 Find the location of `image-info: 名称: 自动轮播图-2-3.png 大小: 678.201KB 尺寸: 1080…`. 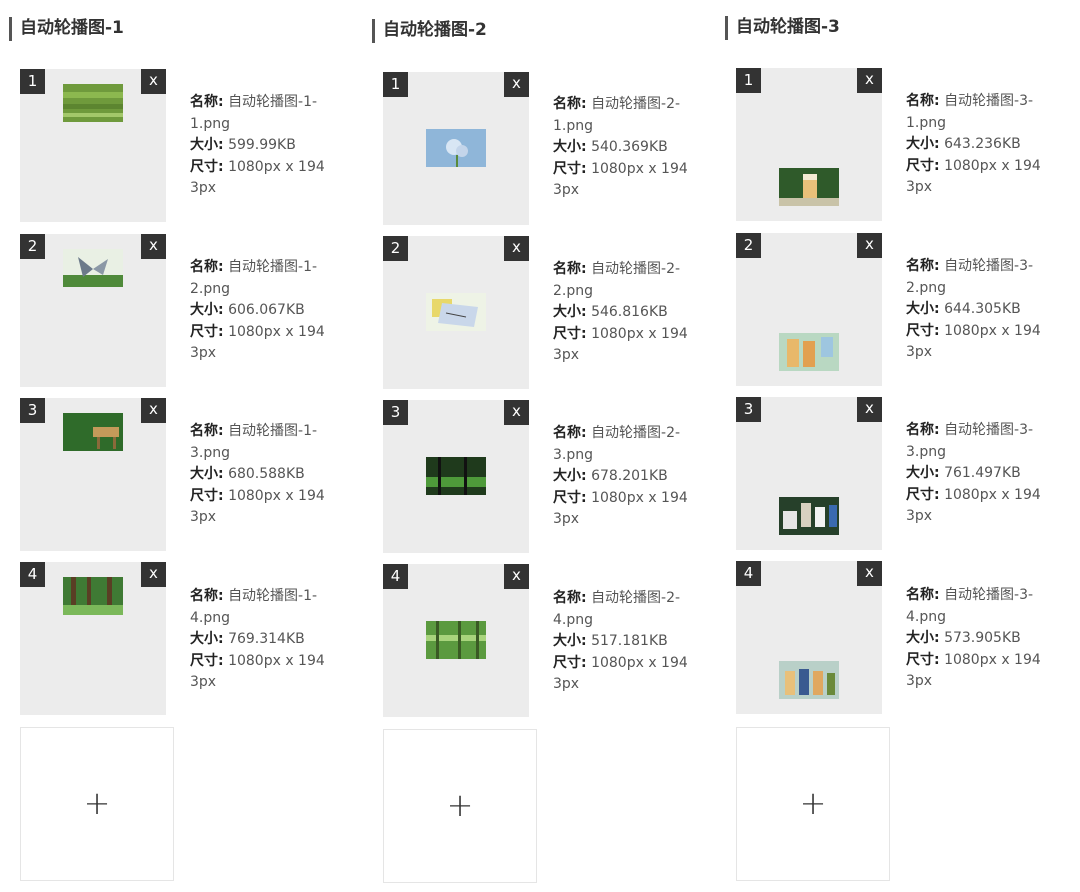

image-info: 名称: 自动轮播图-2-3.png 大小: 678.201KB 尺寸: 1080… is located at coordinates (623, 477).